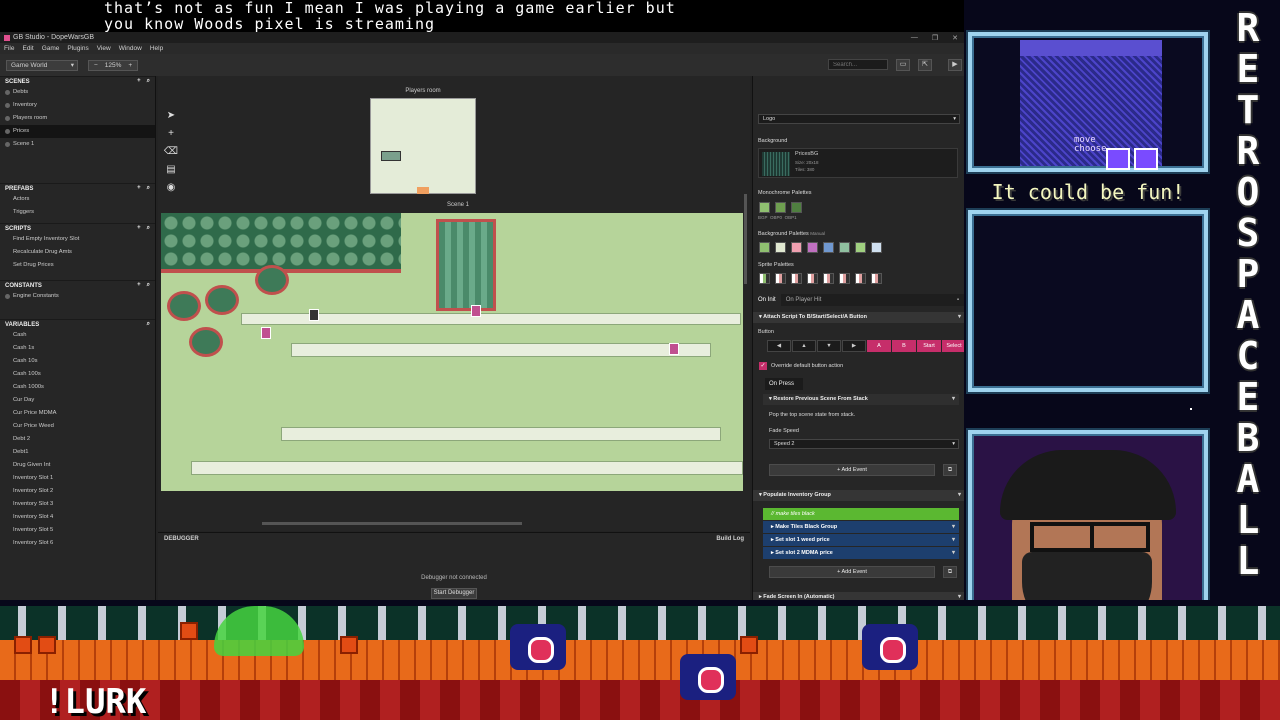 This screenshot has height=720, width=1280. Describe the element at coordinates (796, 207) in the screenshot. I see `palette-swatch-obp1` at that location.